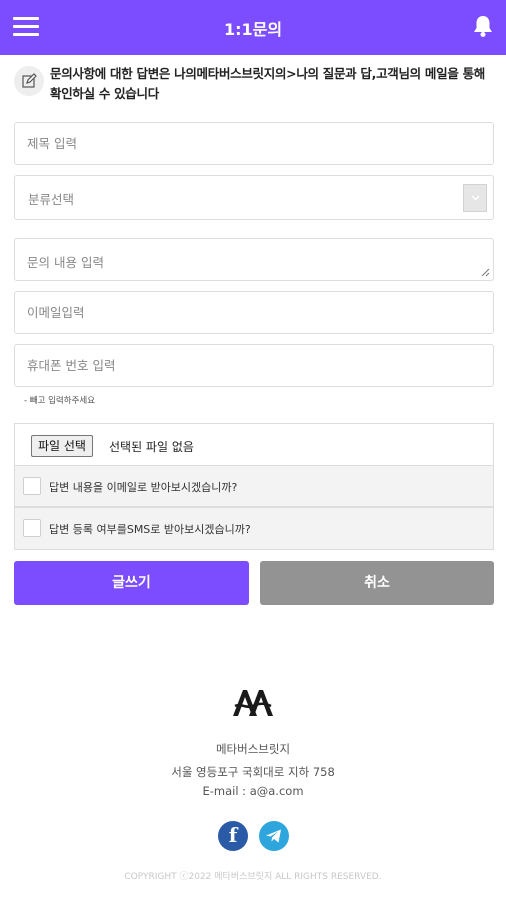  What do you see at coordinates (253, 703) in the screenshot?
I see `brand-logo-icon` at bounding box center [253, 703].